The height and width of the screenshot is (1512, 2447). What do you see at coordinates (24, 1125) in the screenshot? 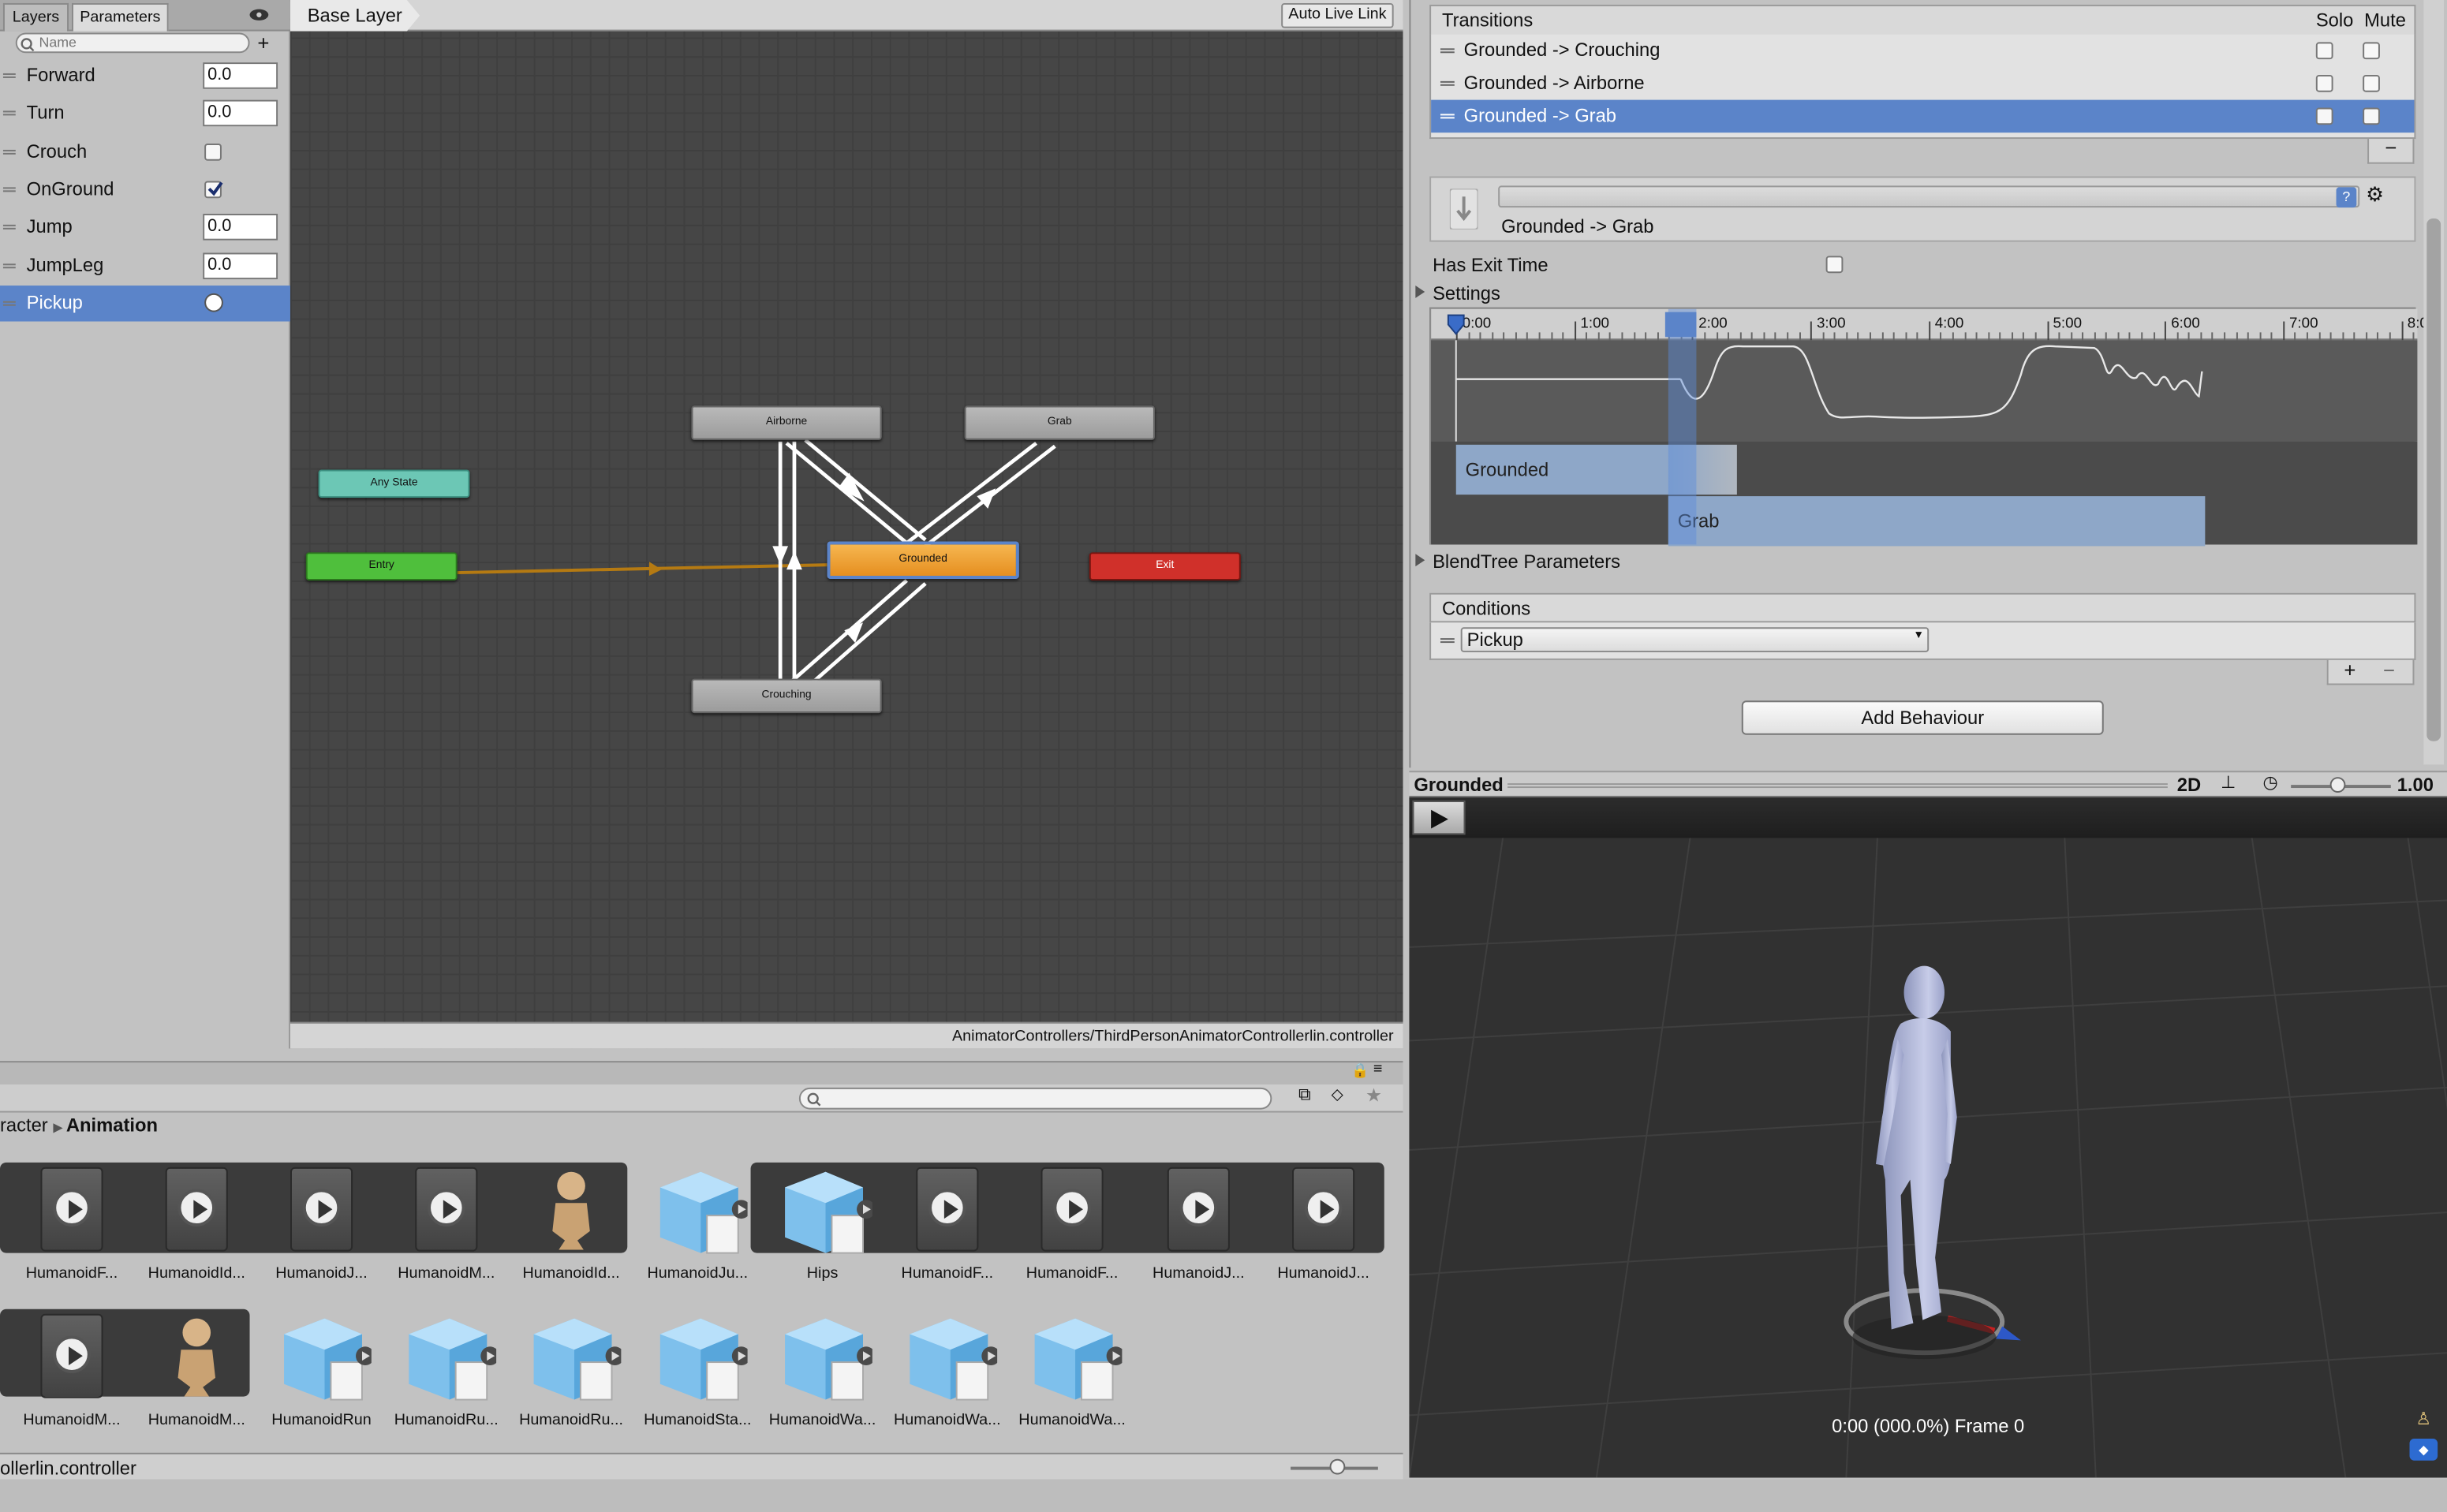
I see `breadcrumb-parent: racter` at bounding box center [24, 1125].